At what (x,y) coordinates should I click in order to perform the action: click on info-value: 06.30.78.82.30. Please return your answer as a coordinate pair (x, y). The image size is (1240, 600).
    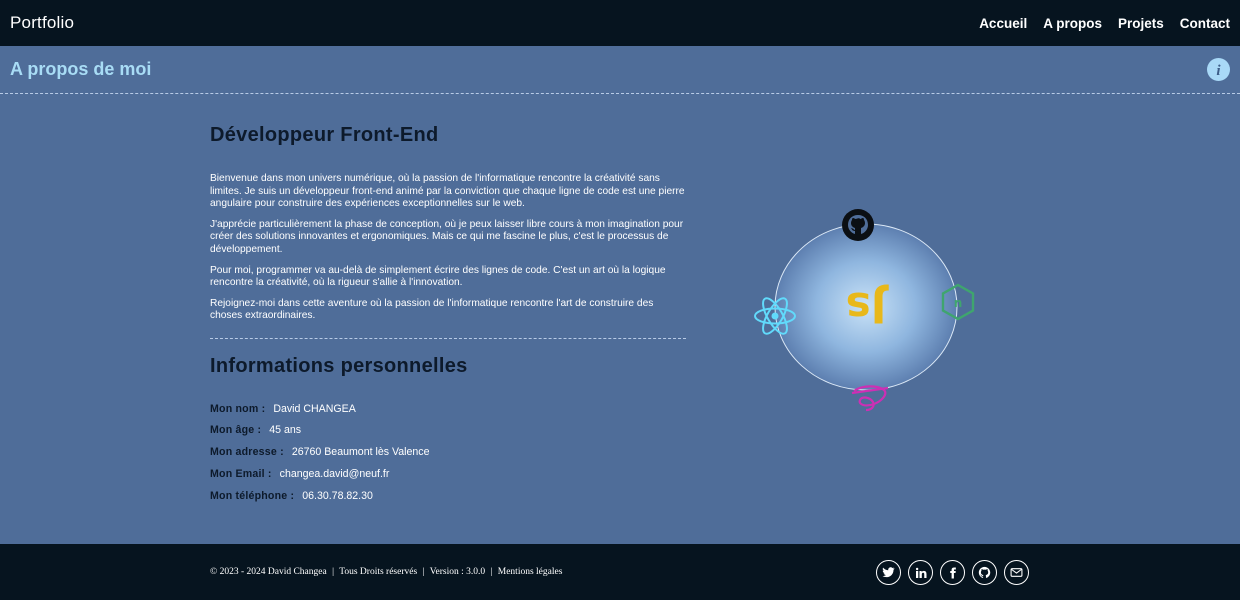
    Looking at the image, I should click on (337, 496).